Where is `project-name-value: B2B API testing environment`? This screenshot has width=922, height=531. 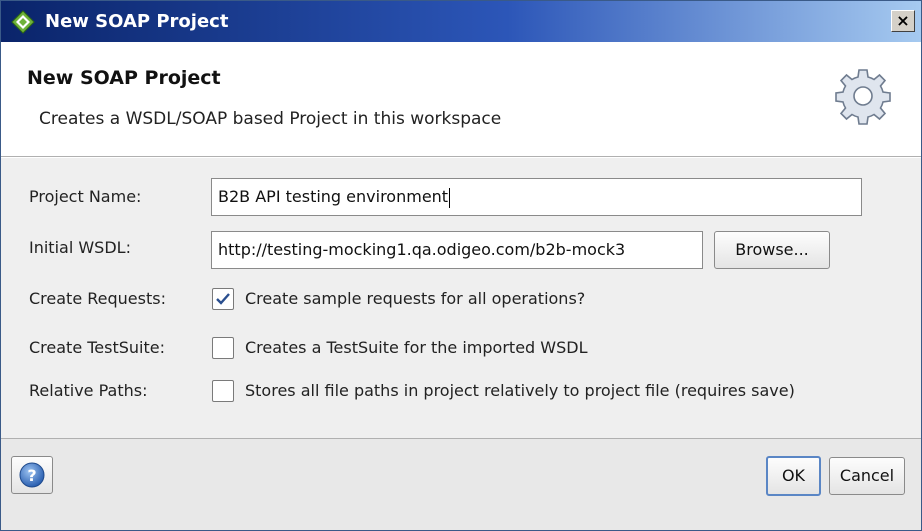 project-name-value: B2B API testing environment is located at coordinates (333, 196).